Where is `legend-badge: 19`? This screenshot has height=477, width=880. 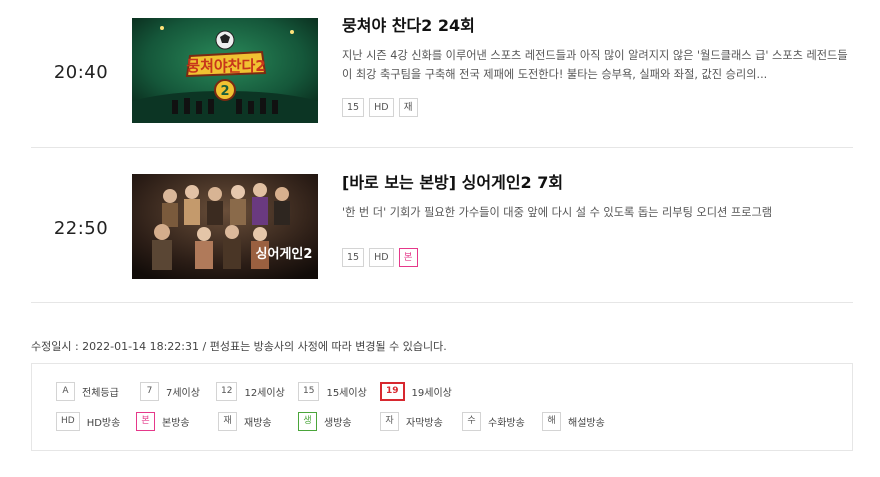
legend-badge: 19 is located at coordinates (392, 391).